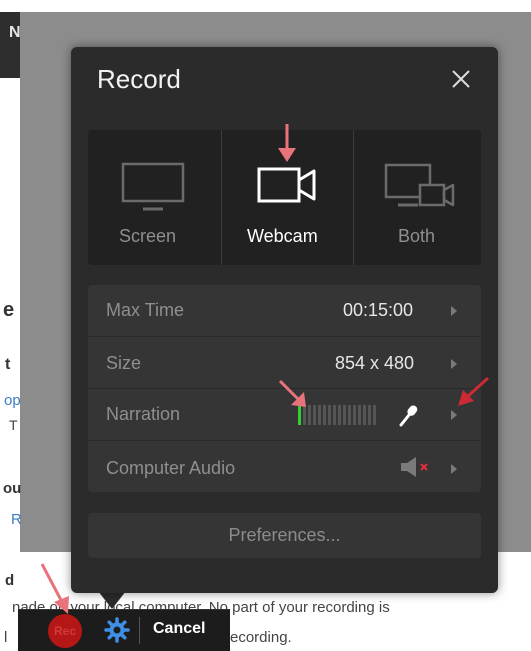  I want to click on source-screen-label: Screen, so click(148, 236).